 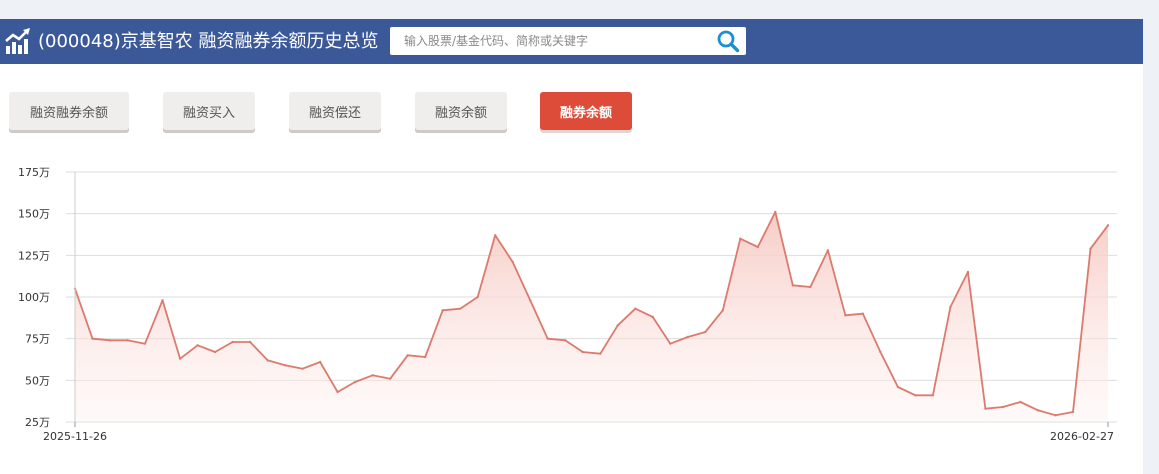 I want to click on y-tick-label: 150万, so click(x=34, y=214).